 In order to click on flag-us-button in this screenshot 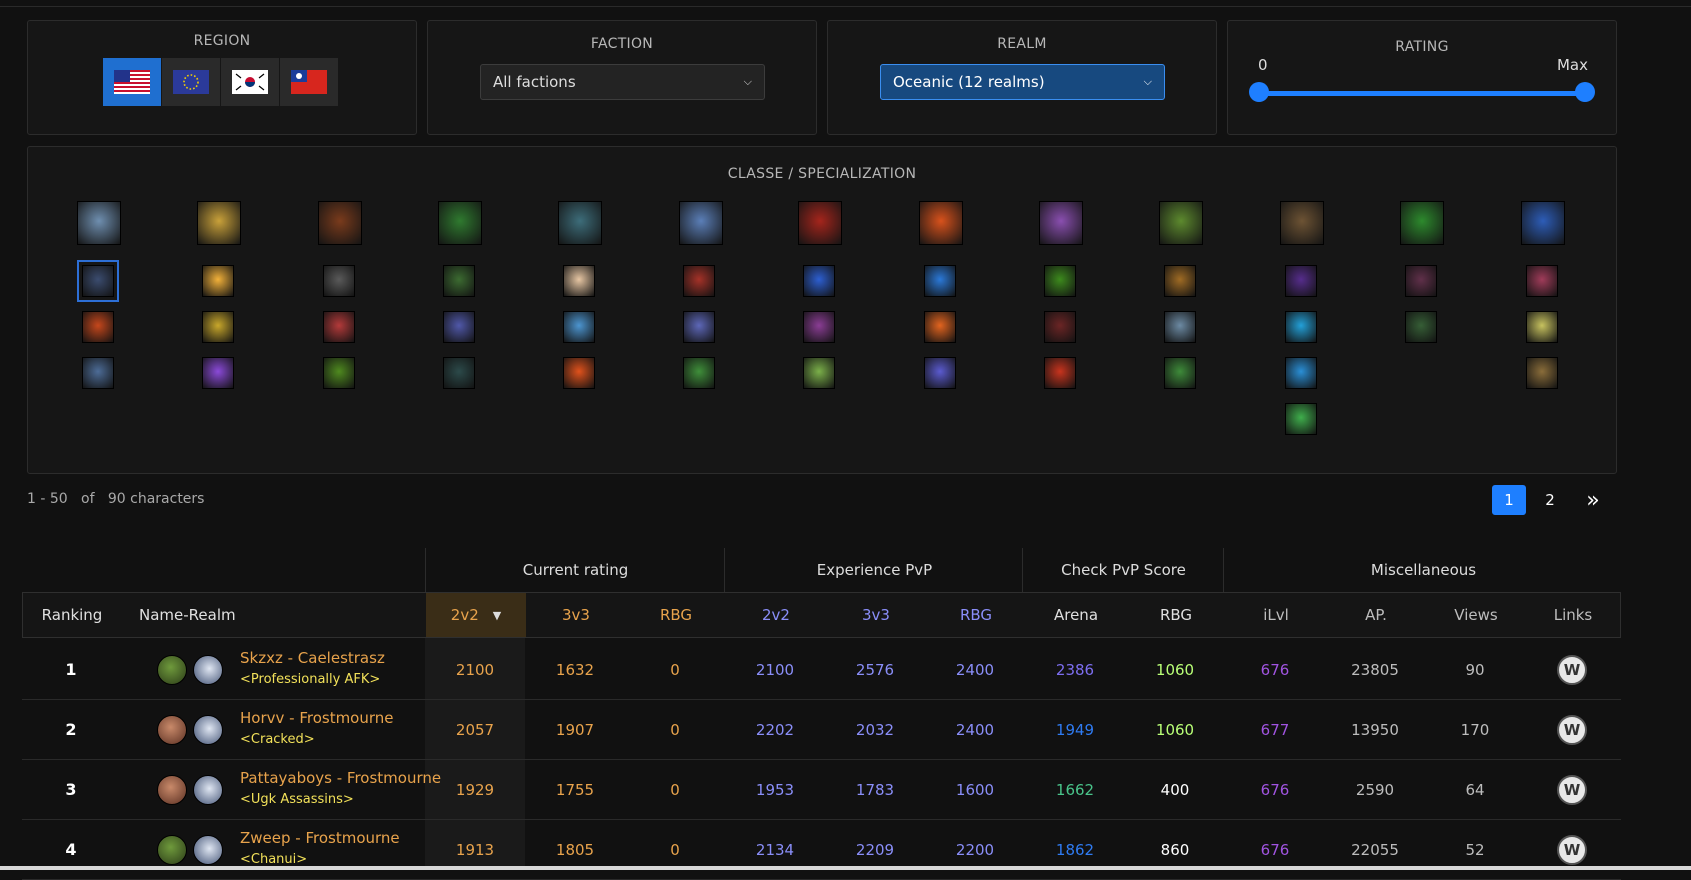, I will do `click(132, 82)`.